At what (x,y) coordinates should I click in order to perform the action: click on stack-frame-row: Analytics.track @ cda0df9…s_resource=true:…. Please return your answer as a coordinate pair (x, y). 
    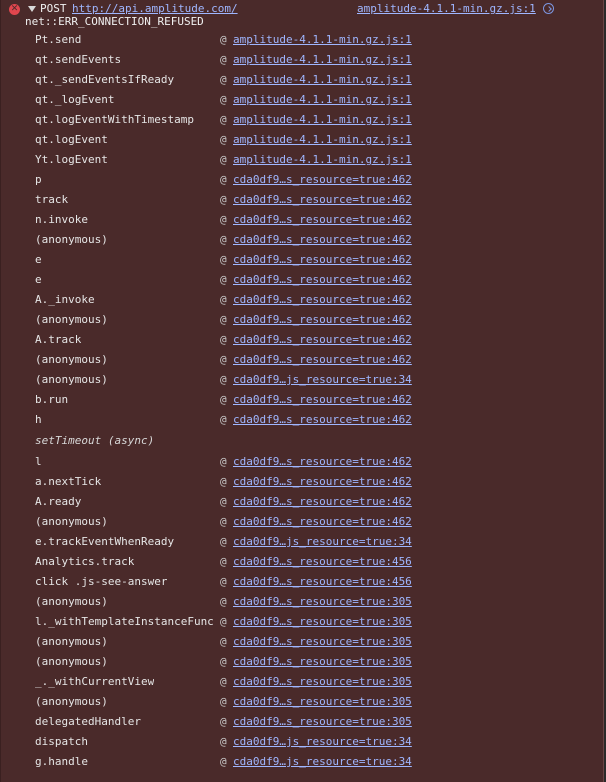
    Looking at the image, I should click on (302, 563).